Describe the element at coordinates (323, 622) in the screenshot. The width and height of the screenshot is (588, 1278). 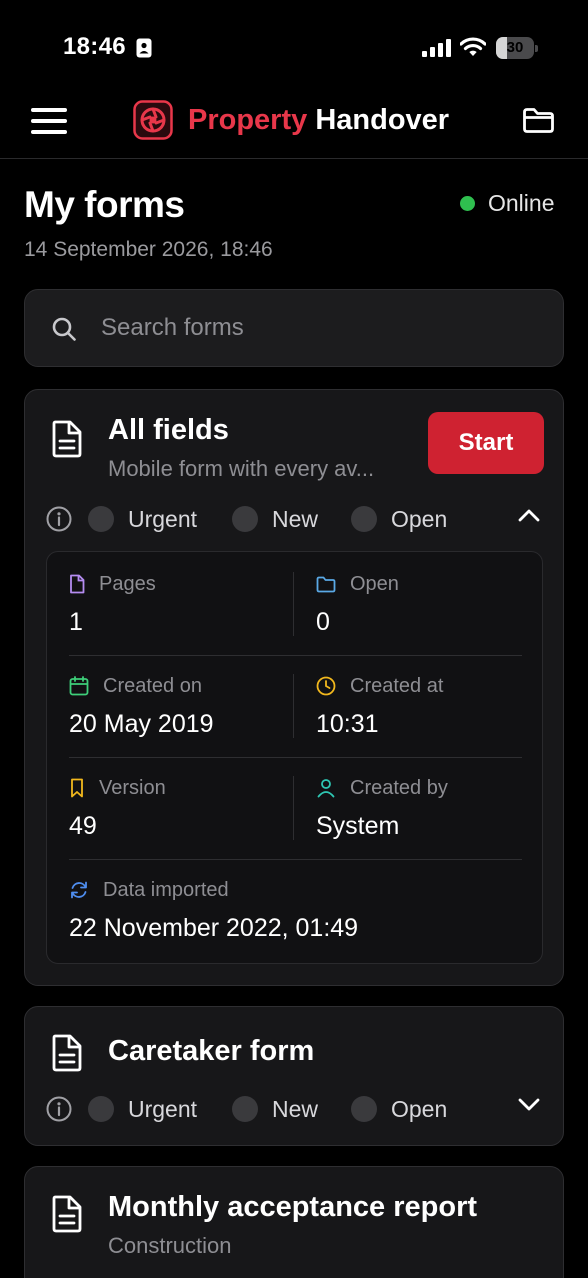
I see `detail-value: 0` at that location.